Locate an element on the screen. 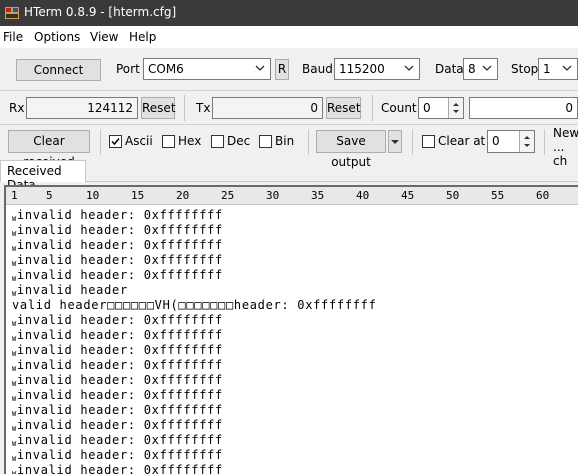 The height and width of the screenshot is (474, 578). clear-at-label: Clear at is located at coordinates (462, 141).